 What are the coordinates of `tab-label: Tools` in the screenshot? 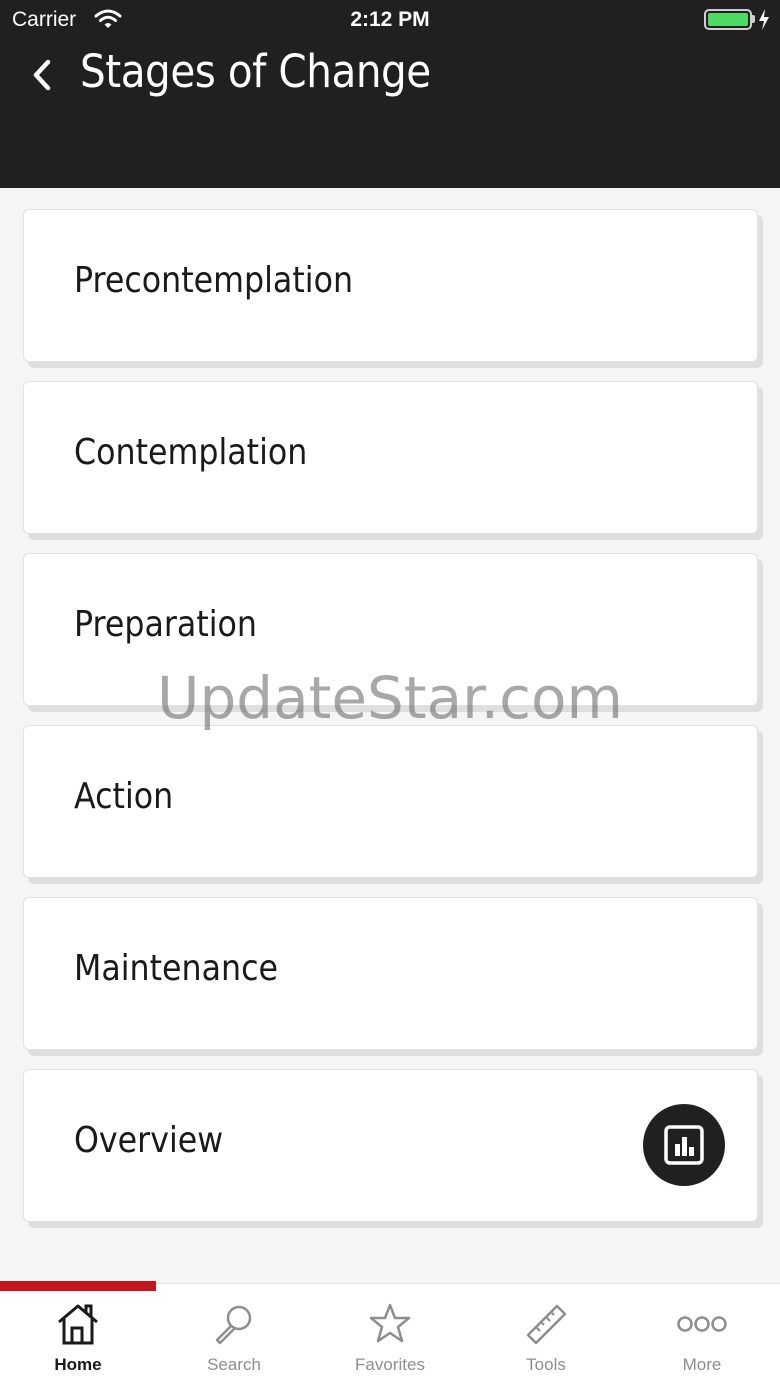 It's located at (546, 1364).